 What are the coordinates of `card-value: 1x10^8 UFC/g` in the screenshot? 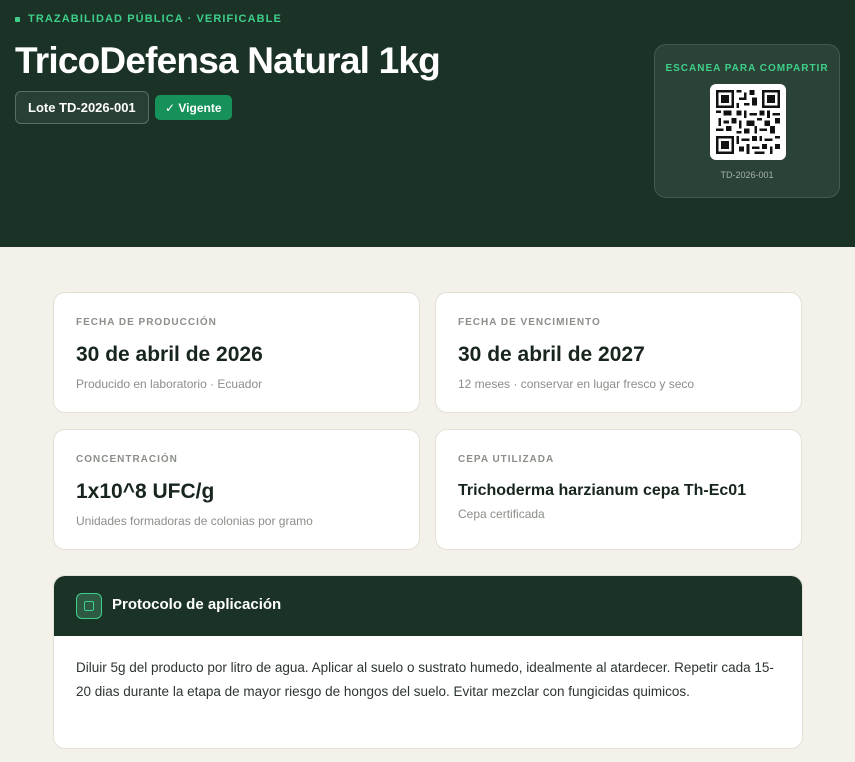 It's located at (145, 491).